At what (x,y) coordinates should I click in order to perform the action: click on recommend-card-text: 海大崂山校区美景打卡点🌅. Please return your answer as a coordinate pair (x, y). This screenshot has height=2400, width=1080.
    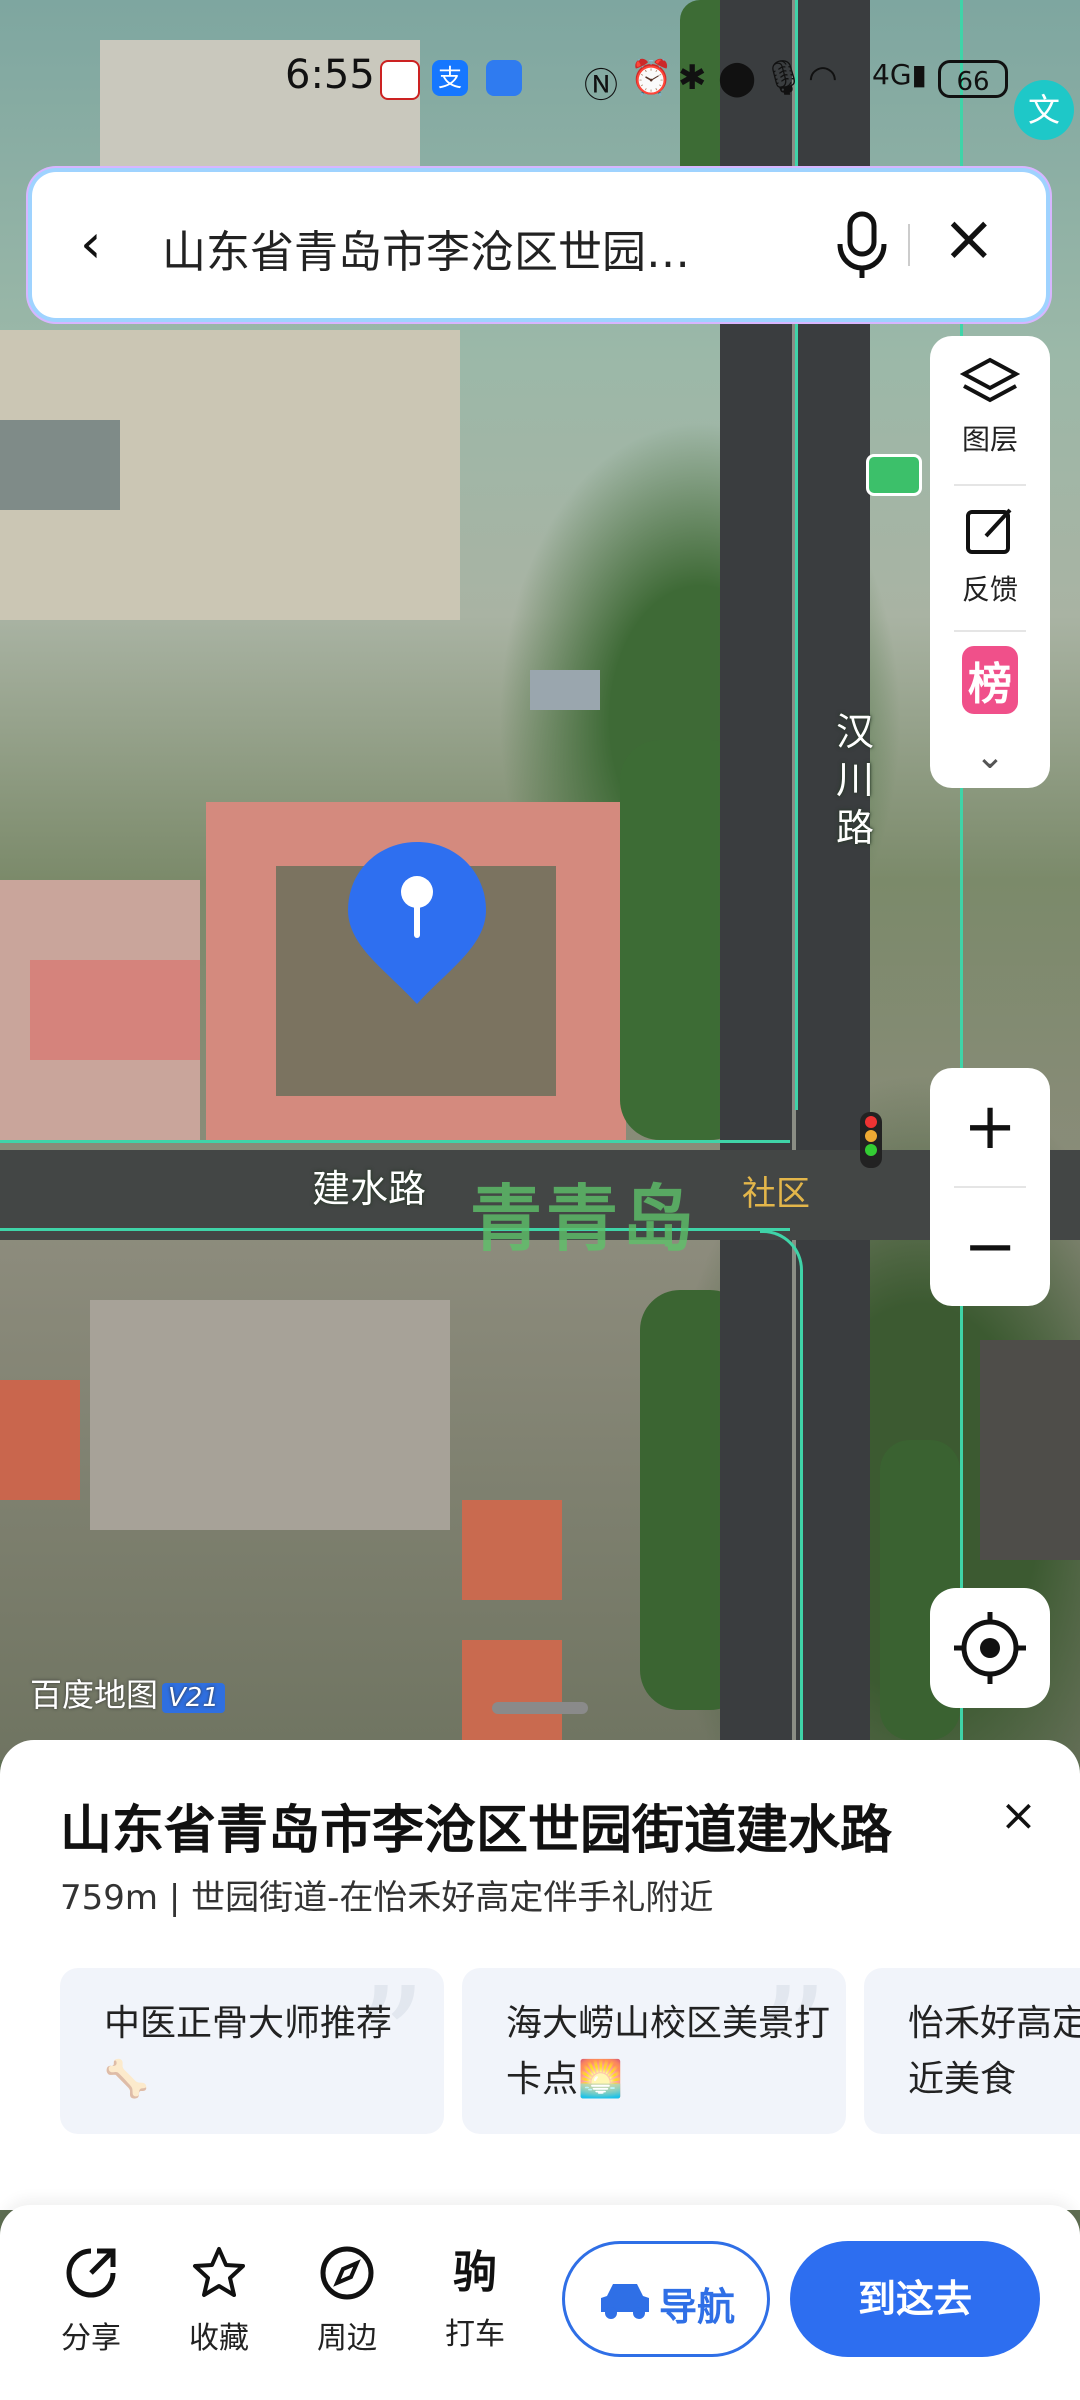
    Looking at the image, I should click on (668, 2051).